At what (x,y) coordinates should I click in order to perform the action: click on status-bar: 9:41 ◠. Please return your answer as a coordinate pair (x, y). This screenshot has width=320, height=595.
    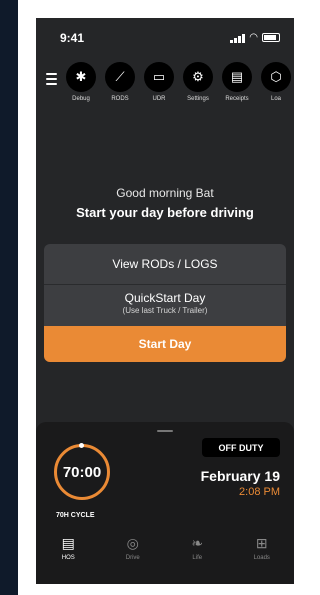
    Looking at the image, I should click on (165, 36).